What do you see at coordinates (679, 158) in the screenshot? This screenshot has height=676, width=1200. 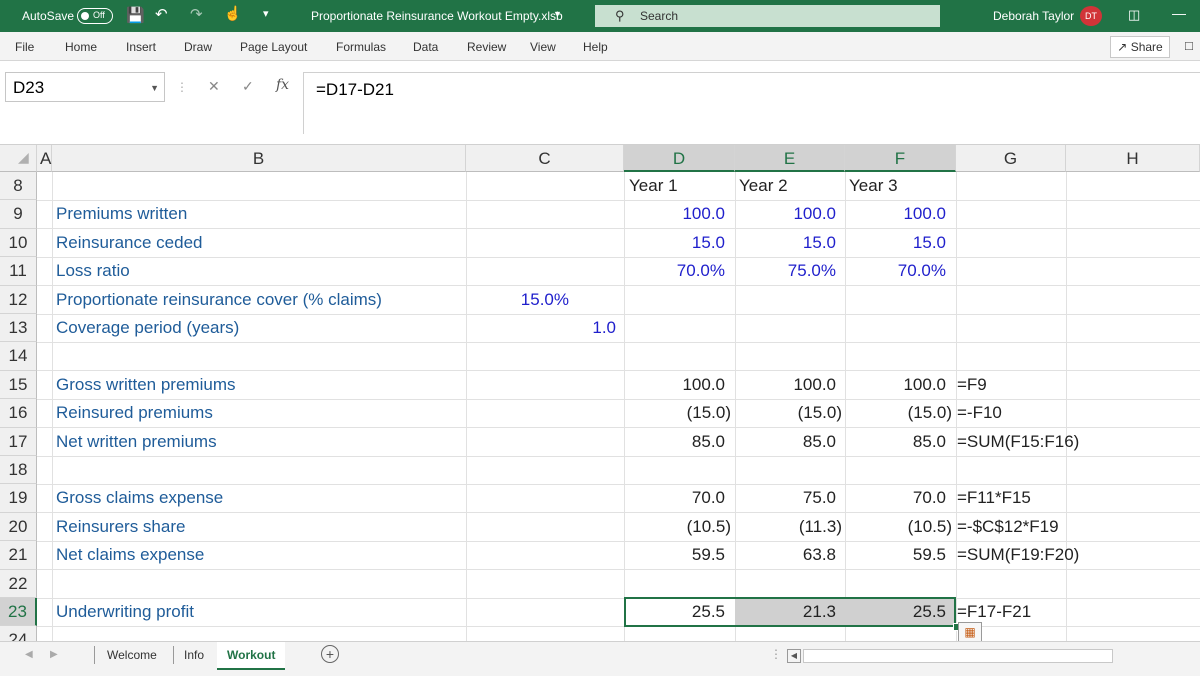 I see `col-header-d: D` at bounding box center [679, 158].